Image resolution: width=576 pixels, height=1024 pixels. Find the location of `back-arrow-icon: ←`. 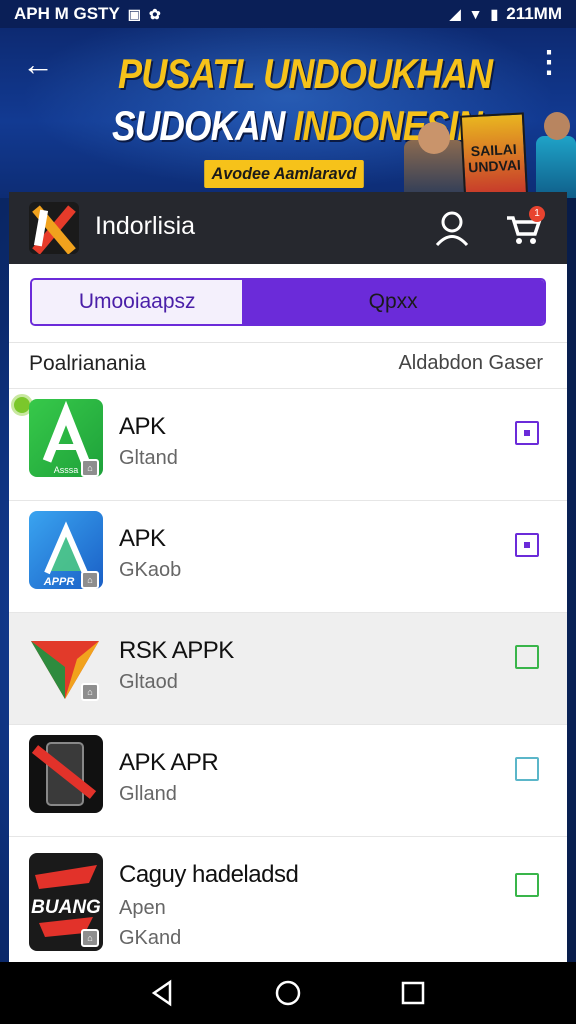

back-arrow-icon: ← is located at coordinates (38, 66).